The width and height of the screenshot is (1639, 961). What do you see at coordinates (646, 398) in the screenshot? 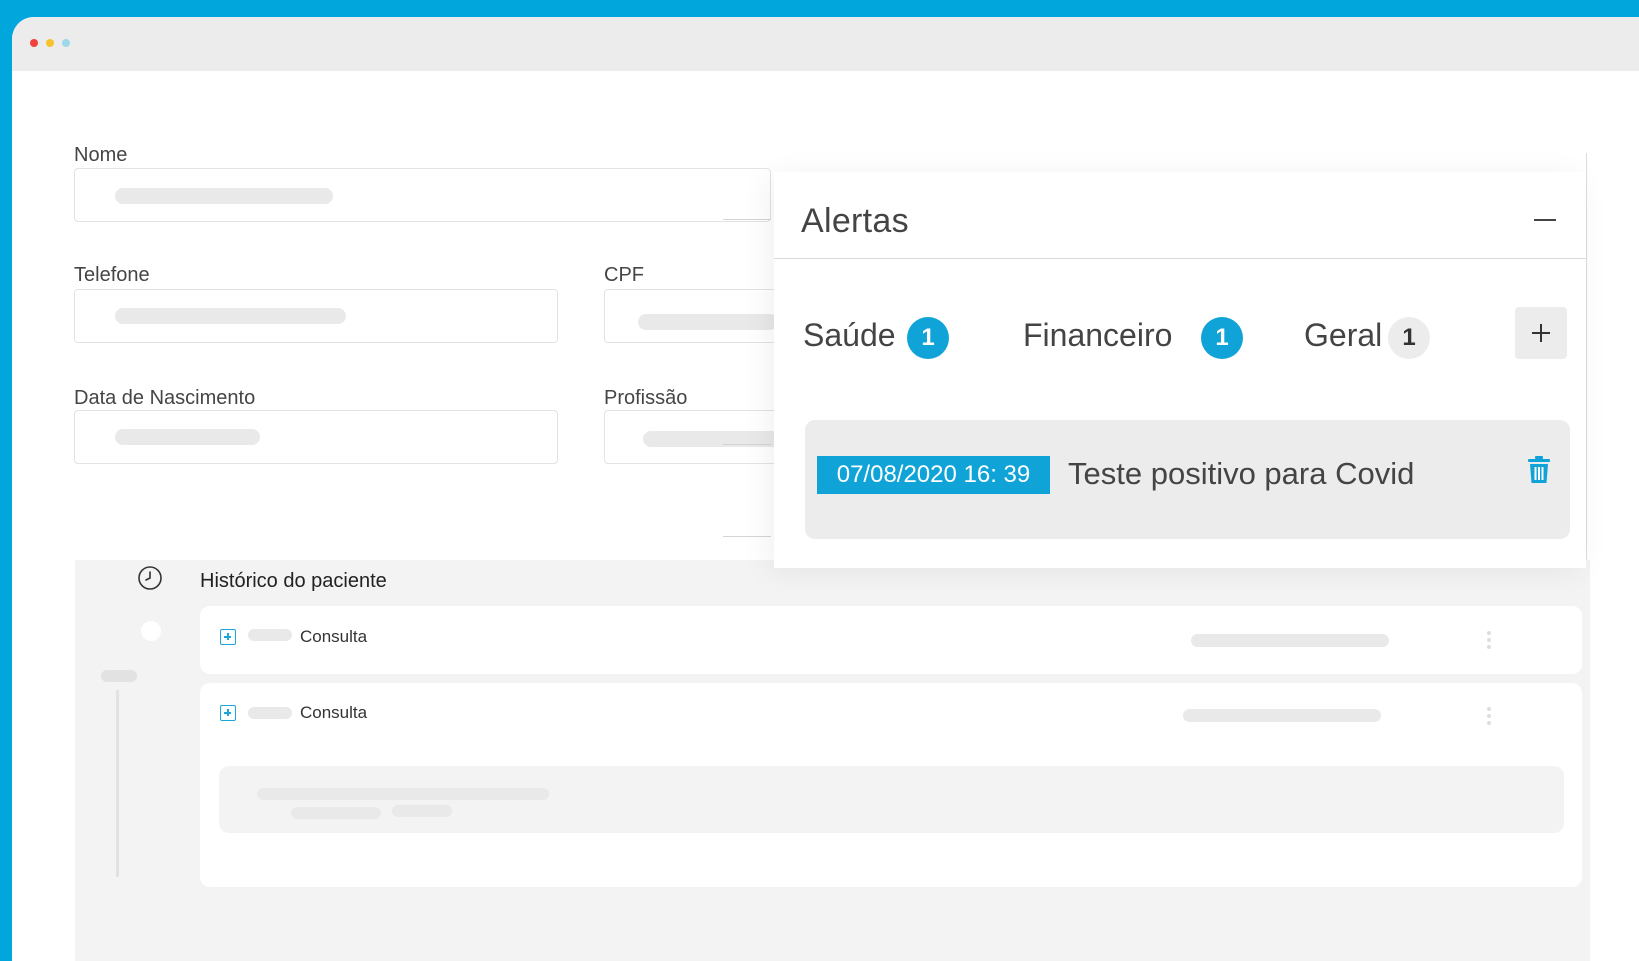
I see `profissao-label: Profissão` at bounding box center [646, 398].